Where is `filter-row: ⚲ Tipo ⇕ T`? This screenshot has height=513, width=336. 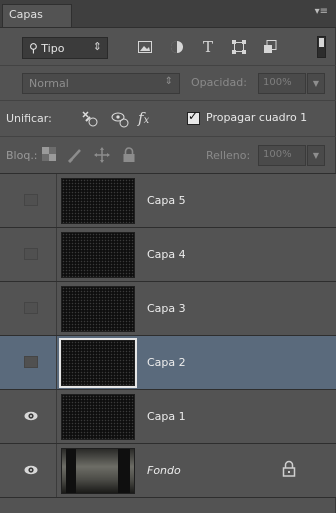
filter-row: ⚲ Tipo ⇕ T is located at coordinates (168, 47).